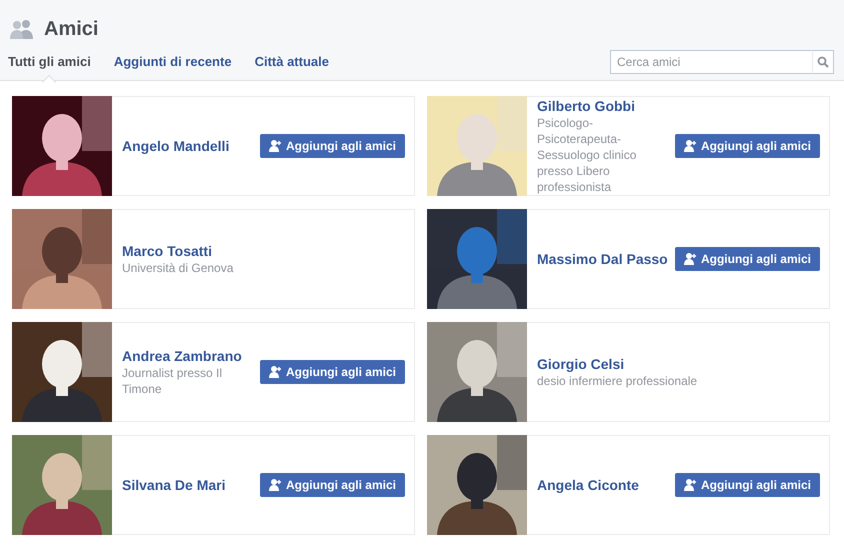  What do you see at coordinates (71, 29) in the screenshot?
I see `page-title: Amici` at bounding box center [71, 29].